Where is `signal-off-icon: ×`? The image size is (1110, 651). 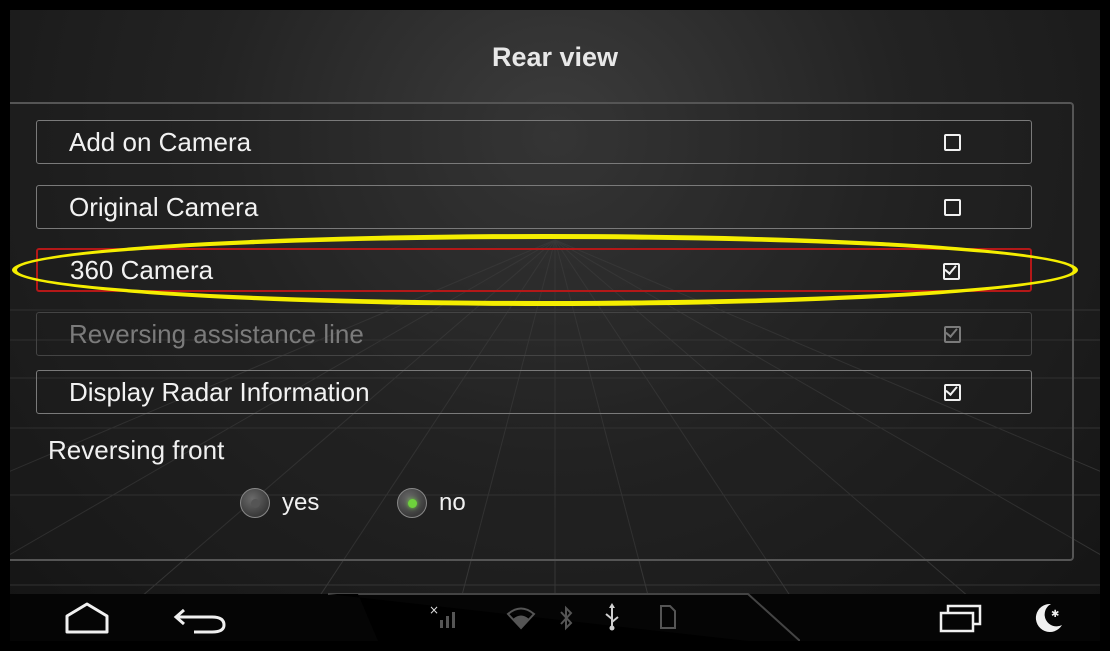 signal-off-icon: × is located at coordinates (446, 617).